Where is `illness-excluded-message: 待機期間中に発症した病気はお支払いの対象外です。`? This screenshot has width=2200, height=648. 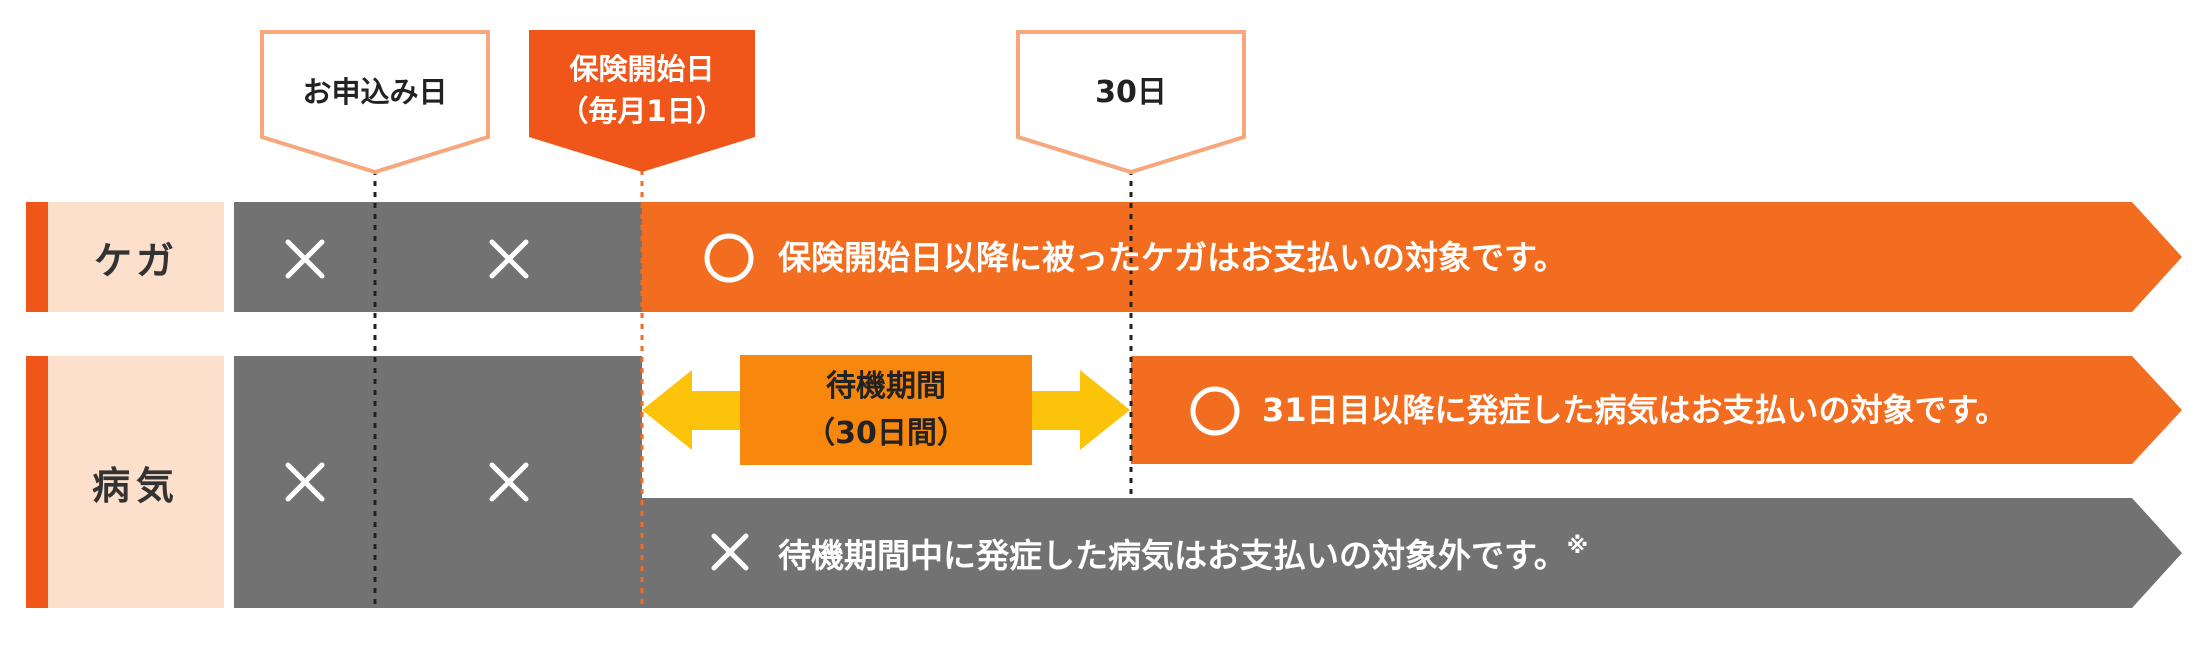 illness-excluded-message: 待機期間中に発症した病気はお支払いの対象外です。 is located at coordinates (1172, 555).